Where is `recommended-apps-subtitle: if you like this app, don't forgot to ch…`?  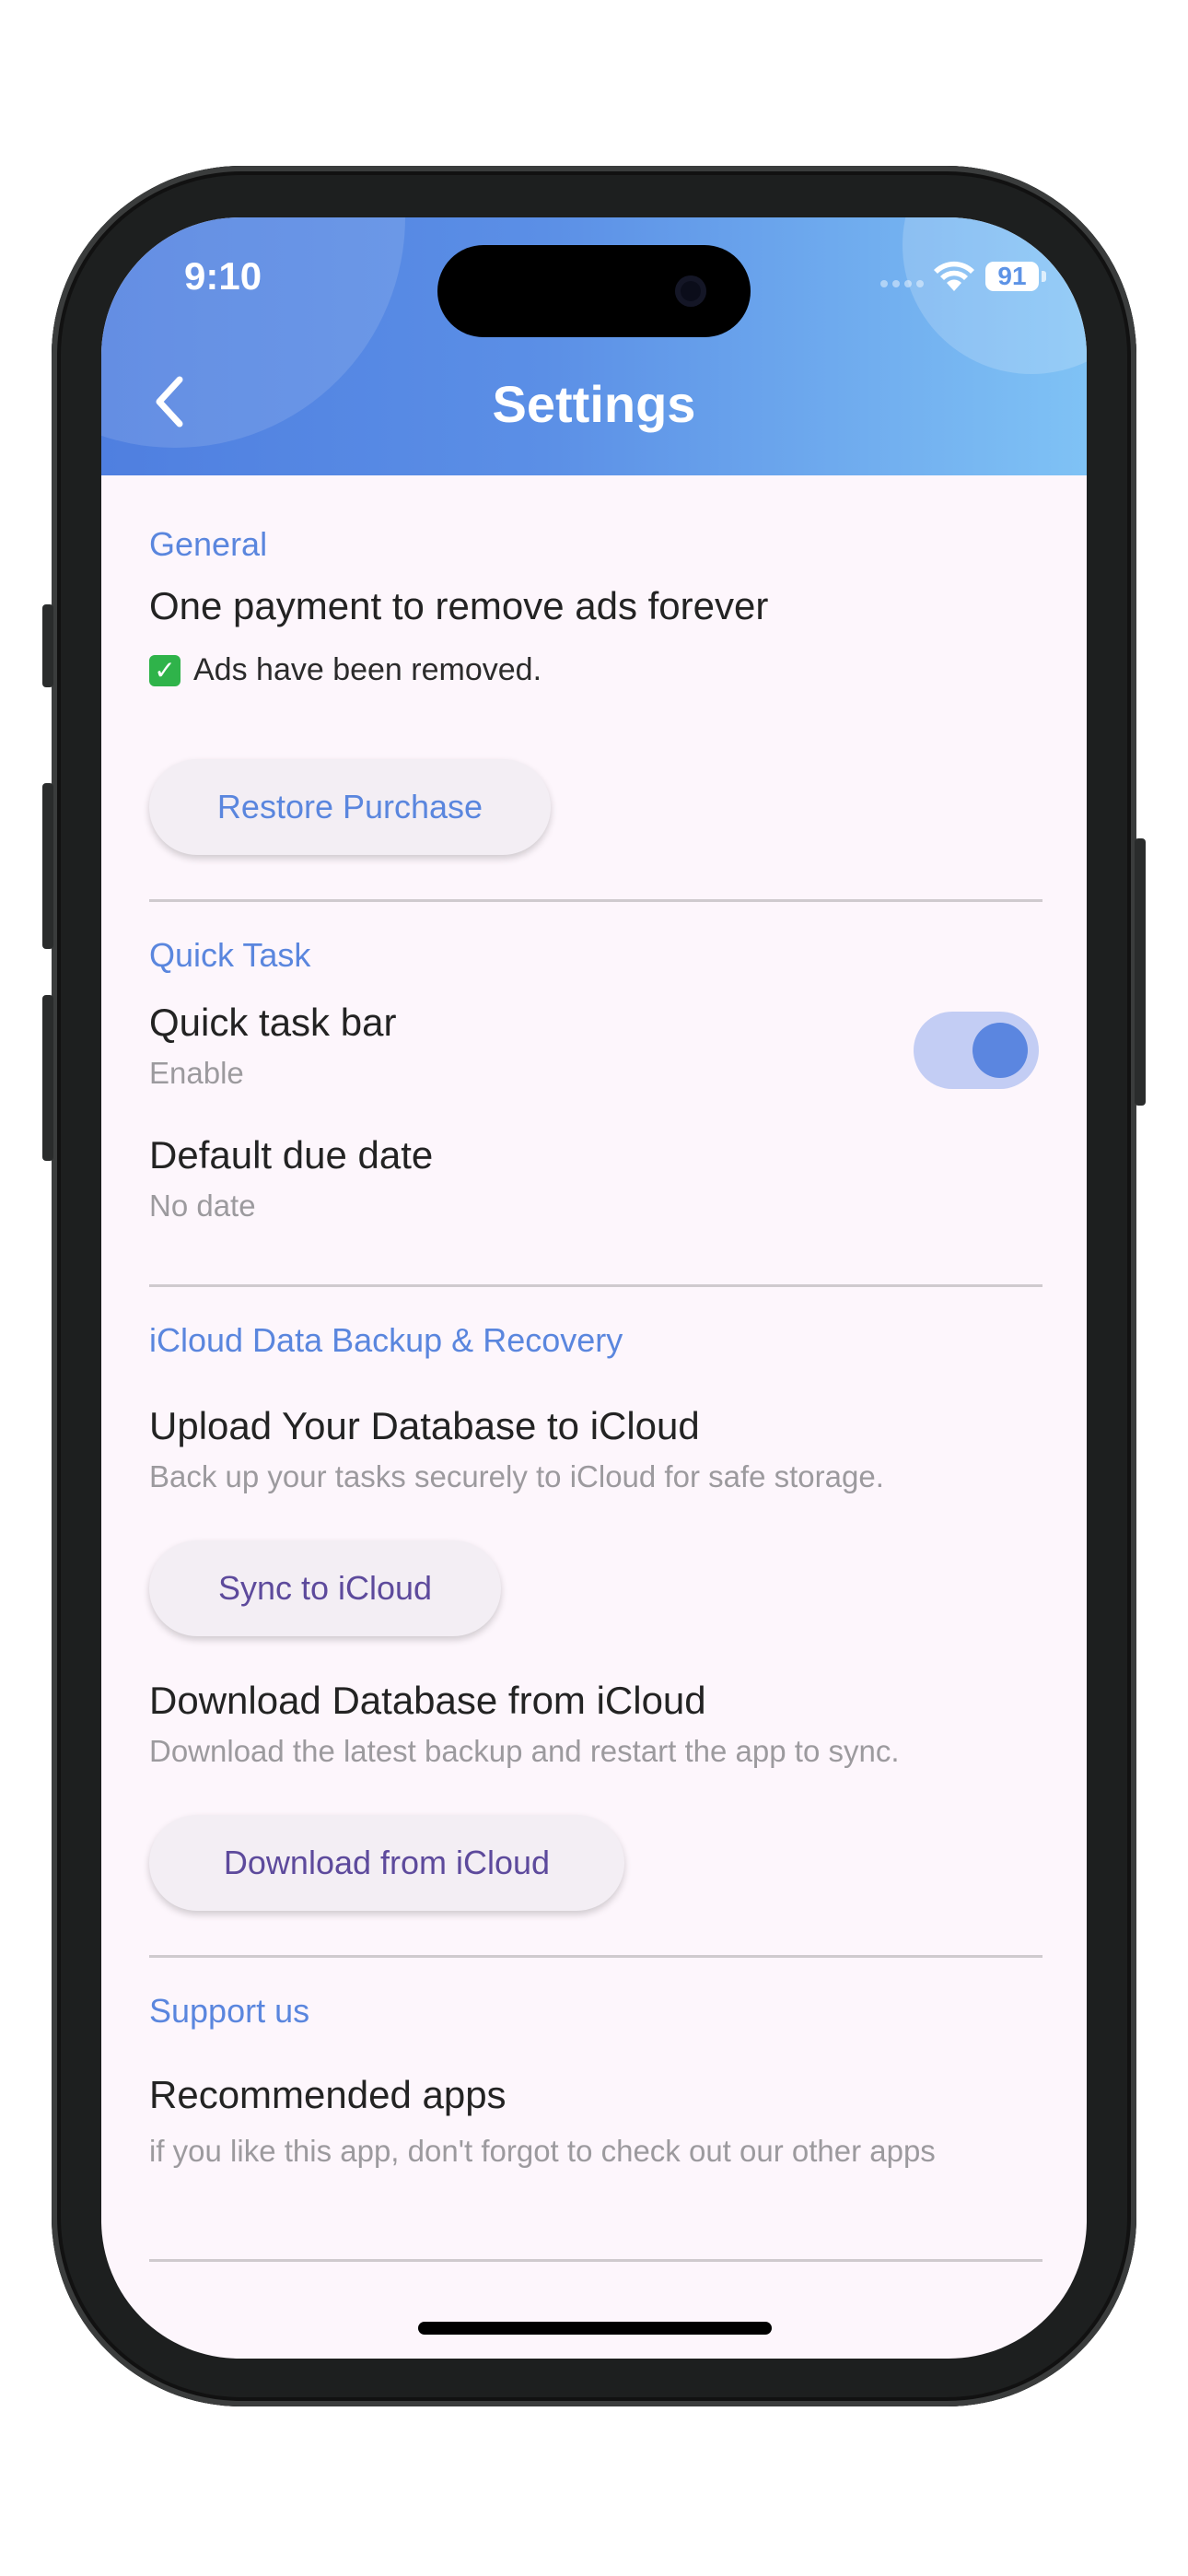 recommended-apps-subtitle: if you like this app, don't forgot to ch… is located at coordinates (542, 2151).